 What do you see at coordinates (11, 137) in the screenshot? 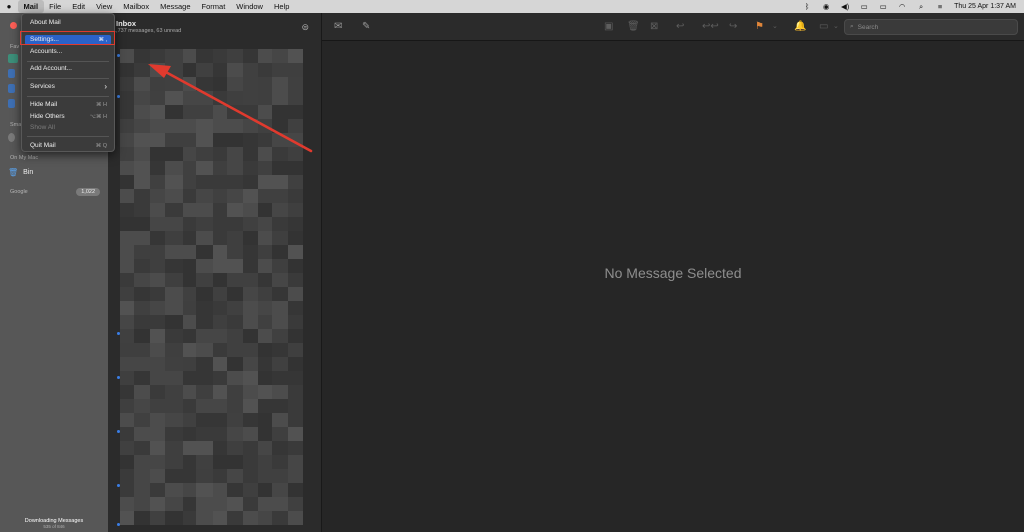
I see `smart-mailbox-icon` at bounding box center [11, 137].